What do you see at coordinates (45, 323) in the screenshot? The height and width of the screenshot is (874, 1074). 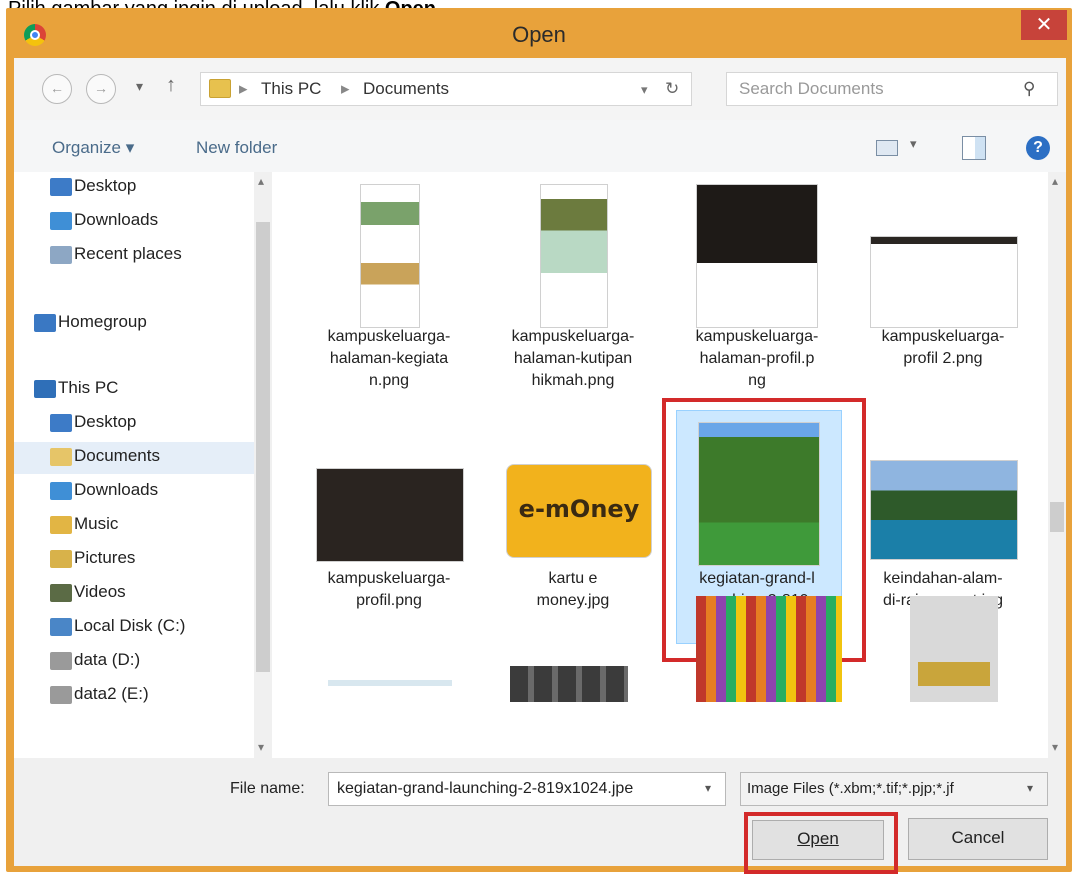 I see `homegroup-icon` at bounding box center [45, 323].